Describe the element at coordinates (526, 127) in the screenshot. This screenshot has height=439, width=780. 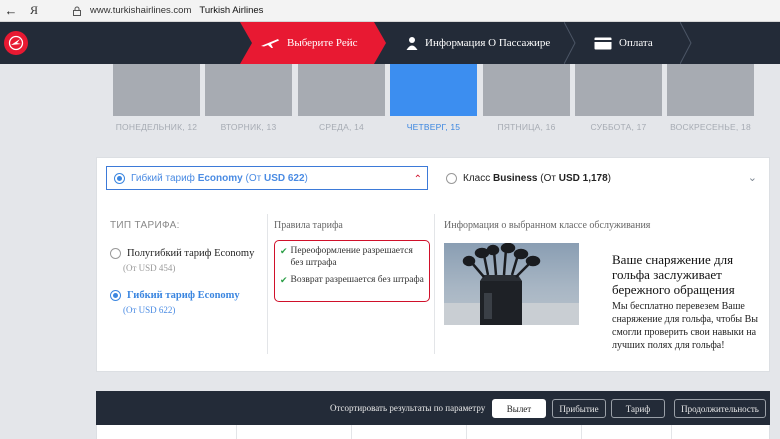
I see `date-label: ПЯТНИЦА, 16` at that location.